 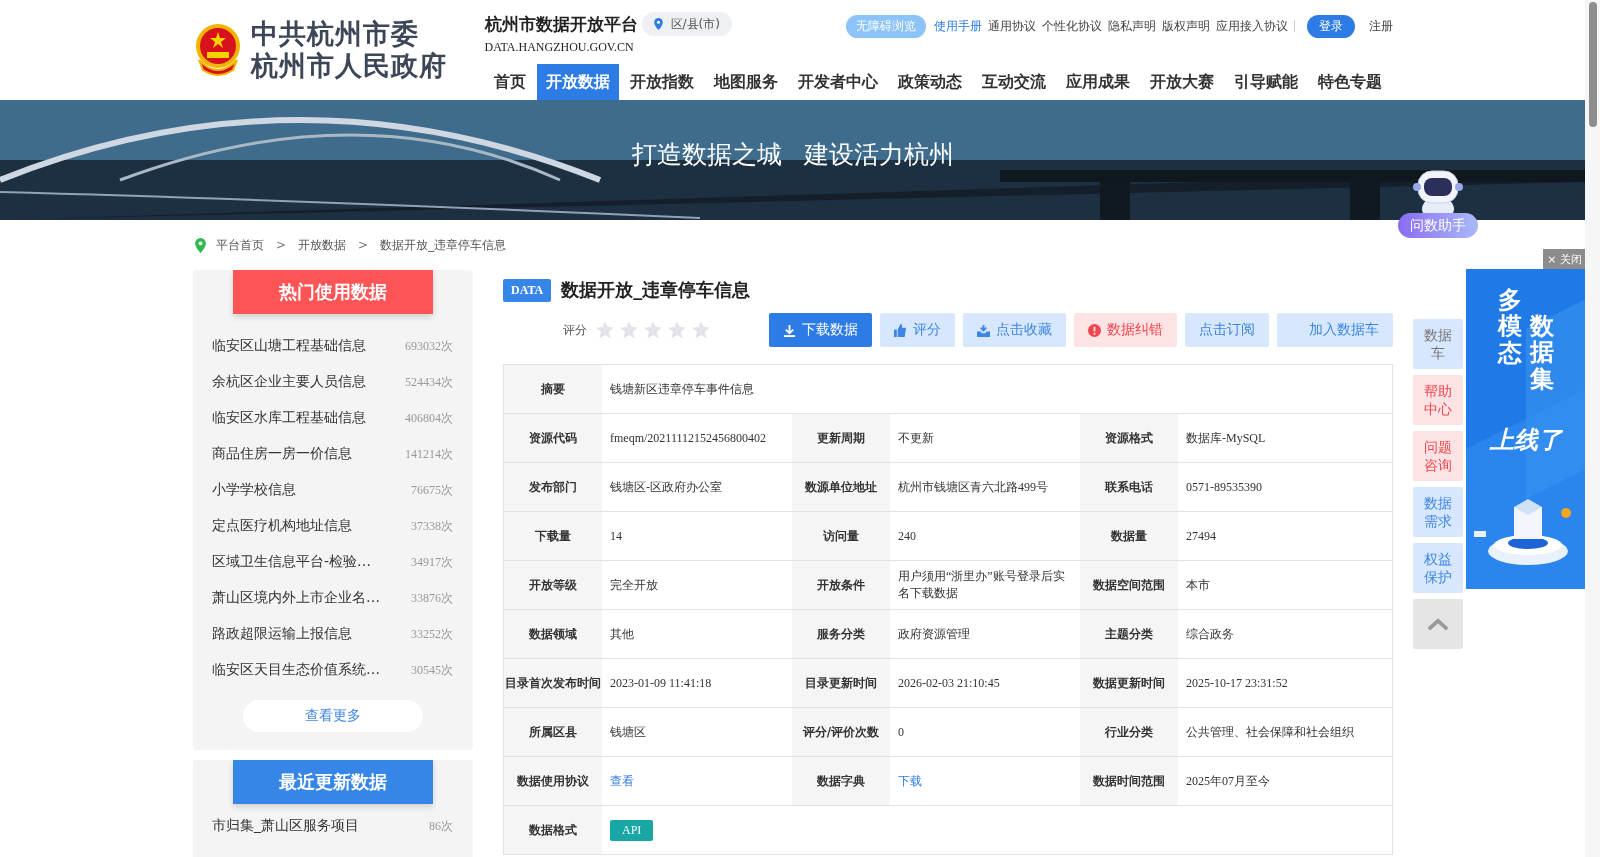 What do you see at coordinates (841, 781) in the screenshot?
I see `field-label: 数据字典` at bounding box center [841, 781].